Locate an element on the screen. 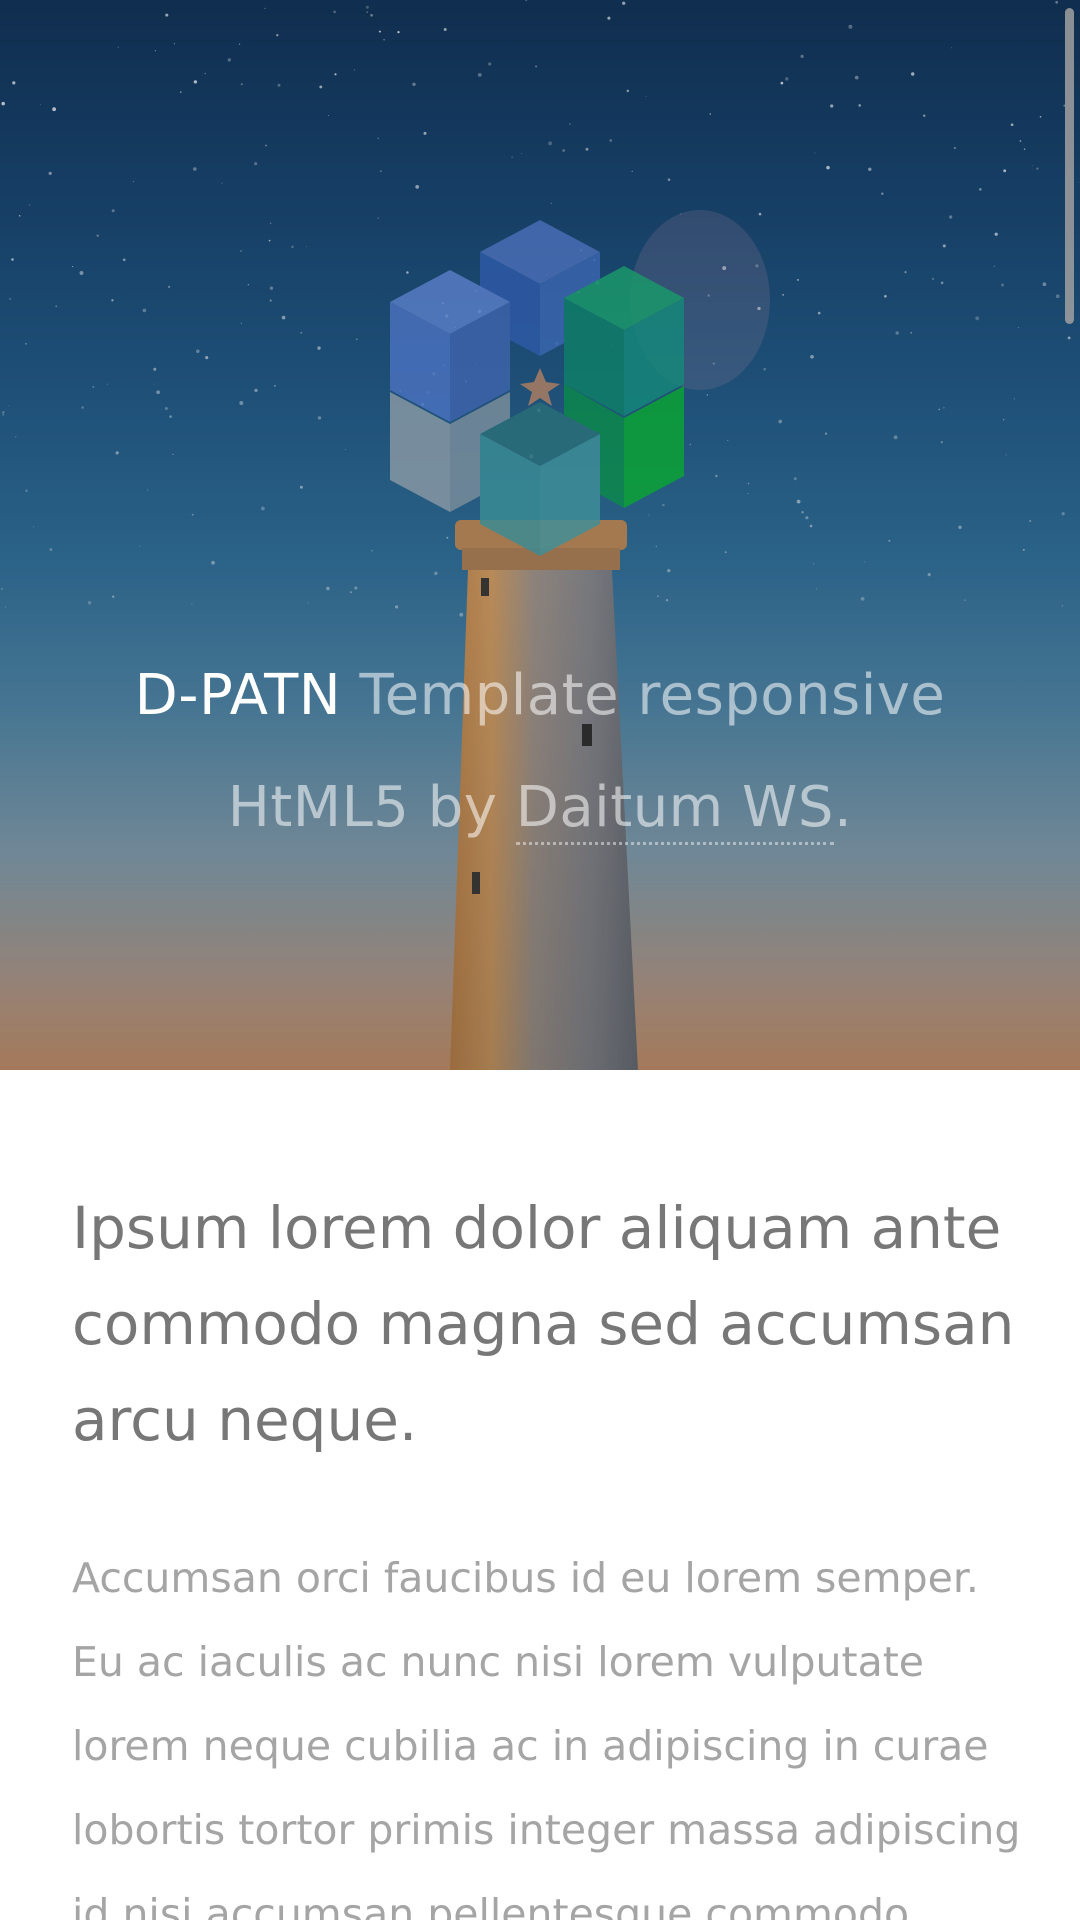 The height and width of the screenshot is (1920, 1080). cube-cluster-logo-icon is located at coordinates (537, 388).